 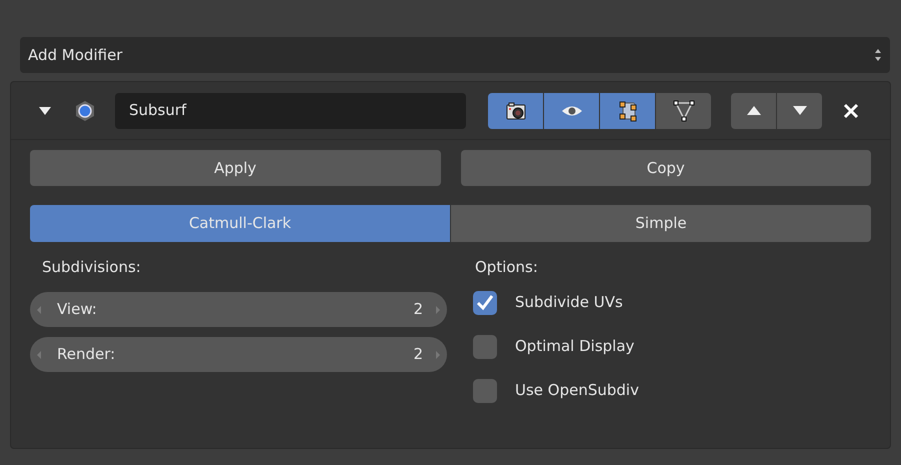 I want to click on mode-tab: Simple, so click(x=660, y=223).